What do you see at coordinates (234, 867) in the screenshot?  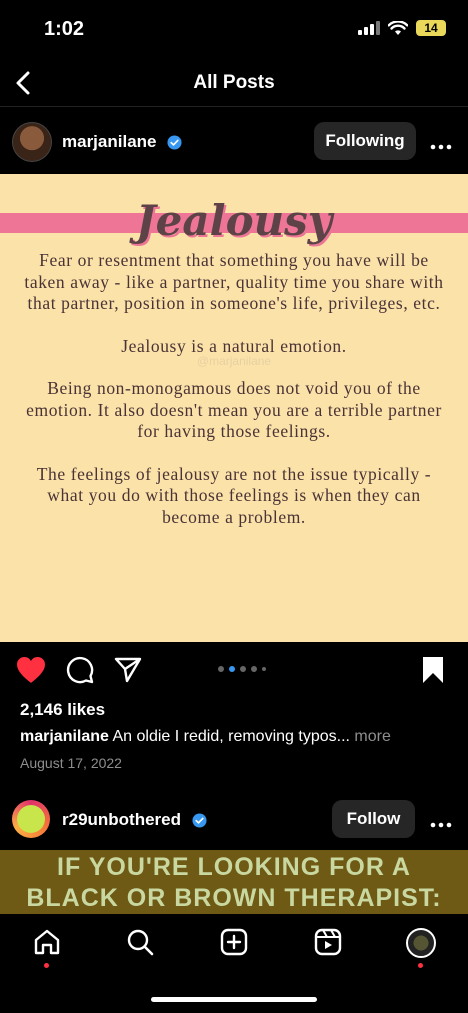 I see `post-image-text-line: IF YOU'RE LOOKING FOR A` at bounding box center [234, 867].